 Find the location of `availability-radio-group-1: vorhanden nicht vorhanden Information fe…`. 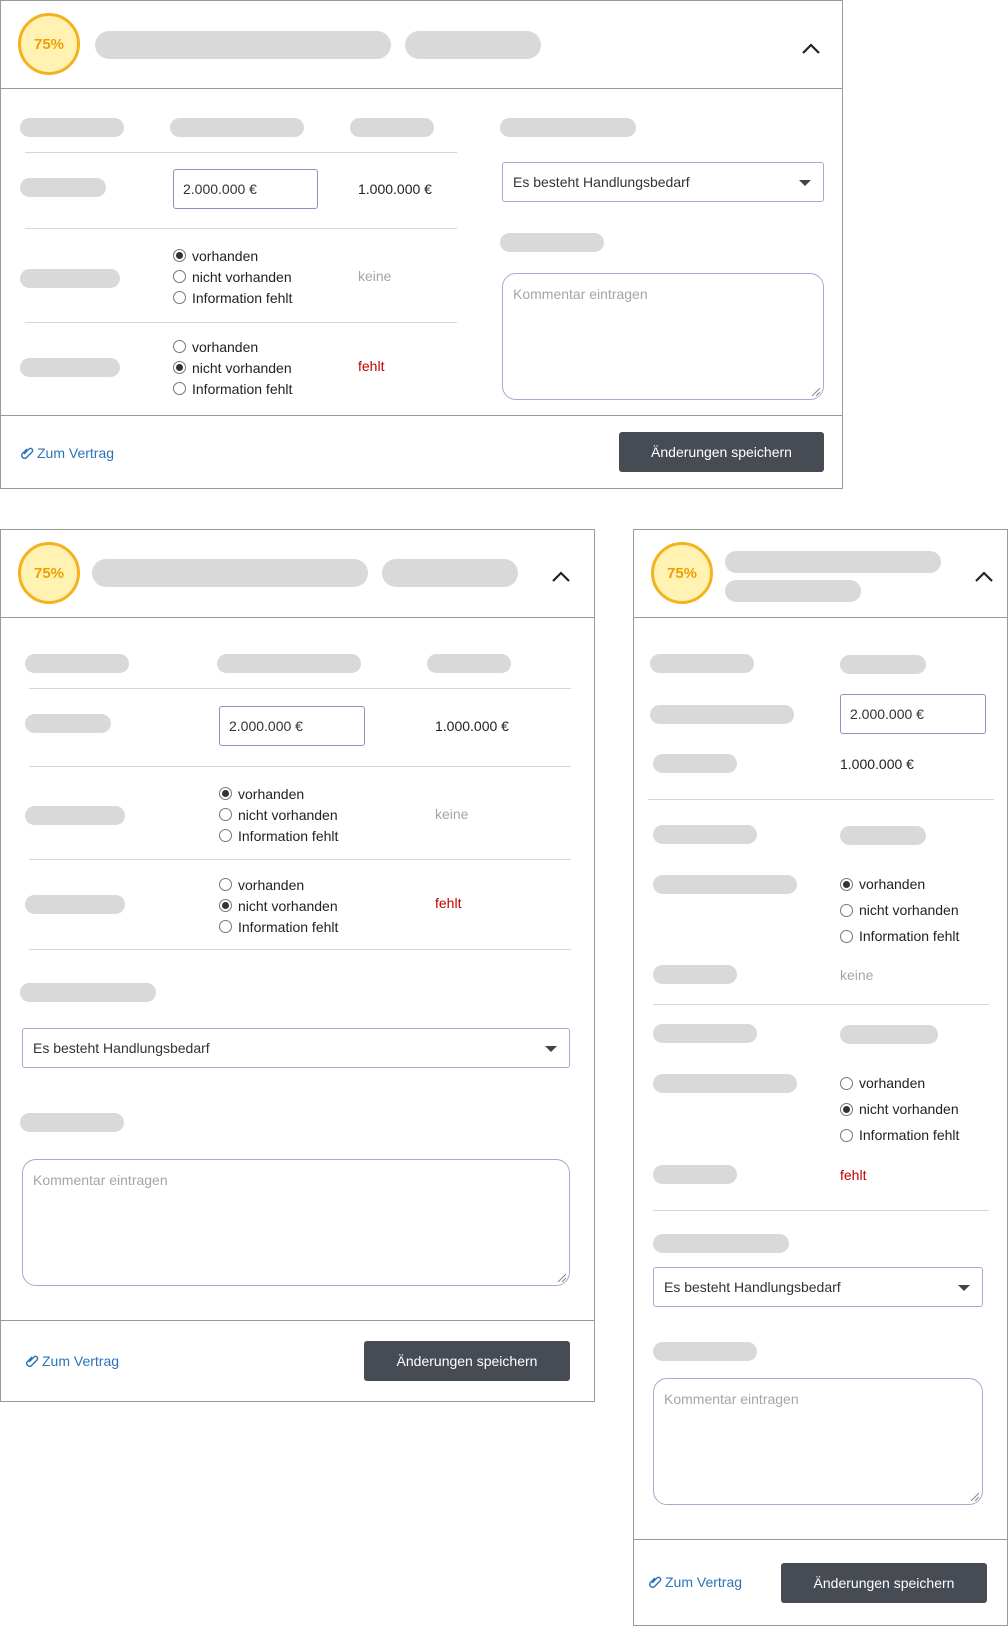

availability-radio-group-1: vorhanden nicht vorhanden Information fe… is located at coordinates (899, 910).